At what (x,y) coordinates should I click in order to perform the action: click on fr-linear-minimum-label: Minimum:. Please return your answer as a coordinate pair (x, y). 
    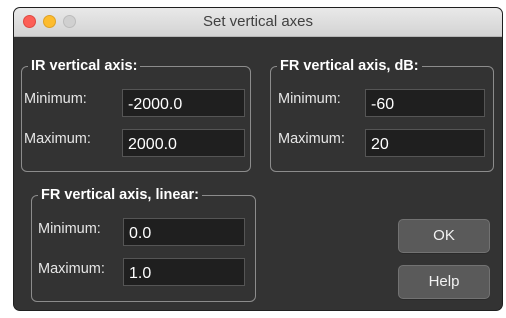
    Looking at the image, I should click on (69, 229).